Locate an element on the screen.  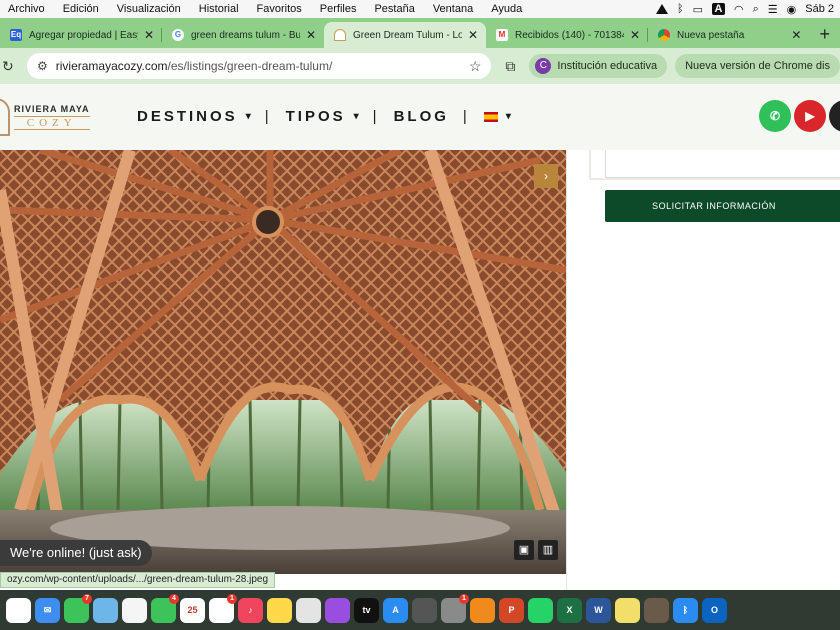
wifi-icon: ◠ is located at coordinates (739, 9).